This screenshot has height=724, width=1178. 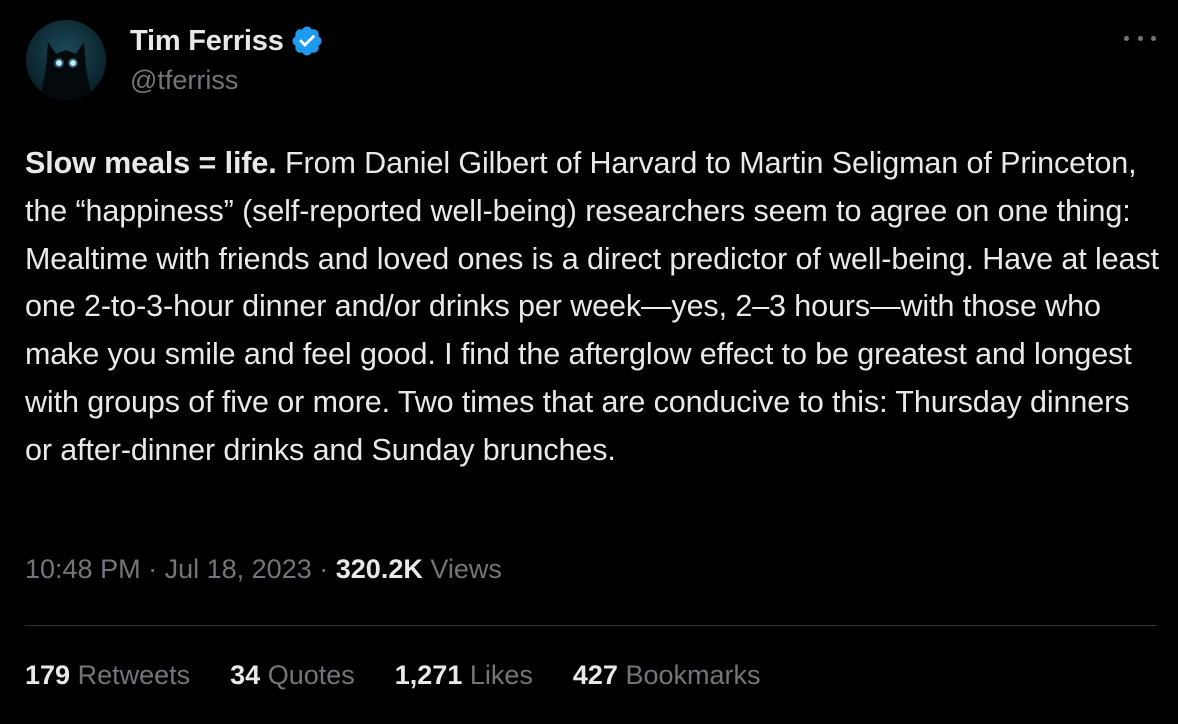 I want to click on views-label: Views, so click(x=466, y=569).